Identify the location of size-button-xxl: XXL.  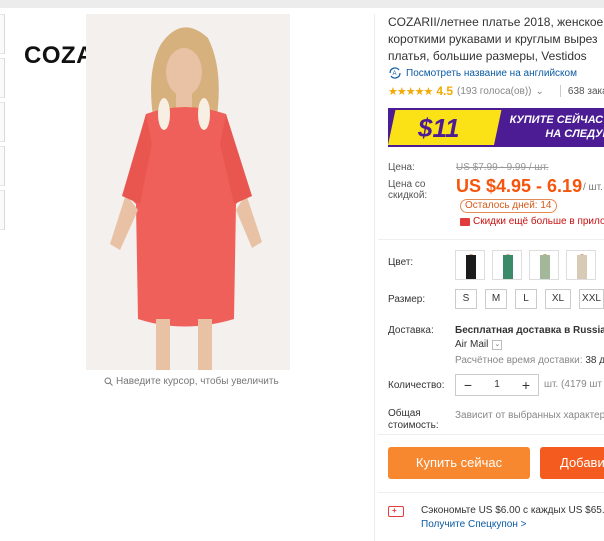
(591, 299).